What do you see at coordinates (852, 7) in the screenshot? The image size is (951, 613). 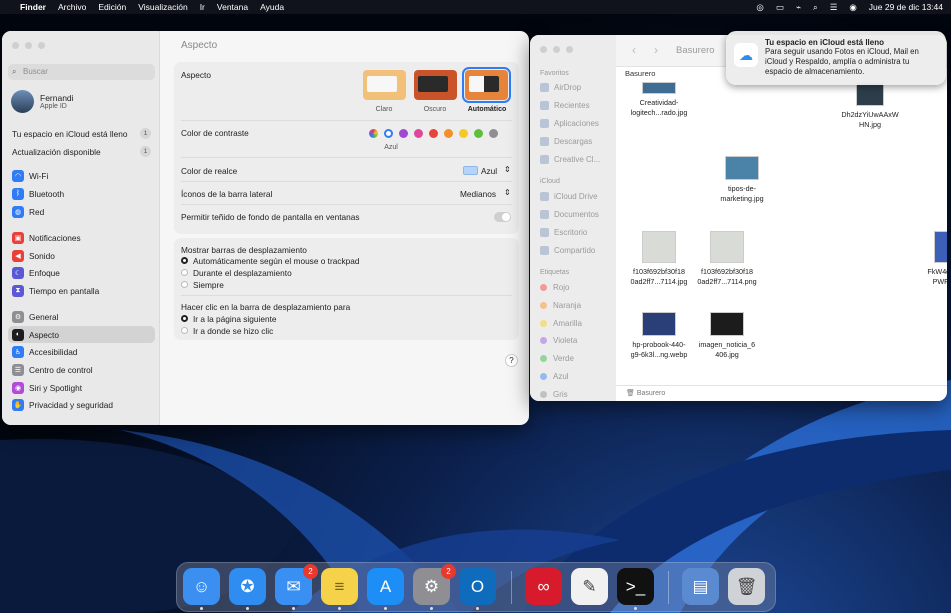 I see `siri-icon: ◉` at bounding box center [852, 7].